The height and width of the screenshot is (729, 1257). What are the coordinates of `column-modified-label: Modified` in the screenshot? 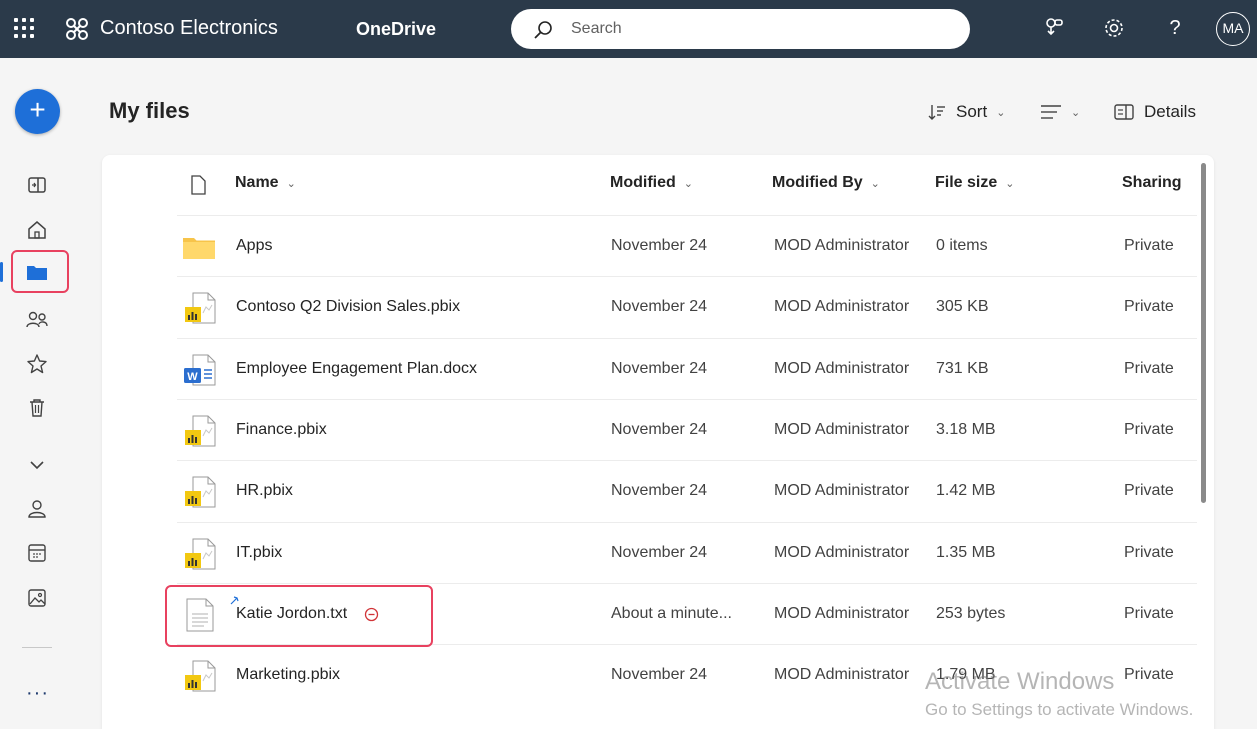 It's located at (643, 182).